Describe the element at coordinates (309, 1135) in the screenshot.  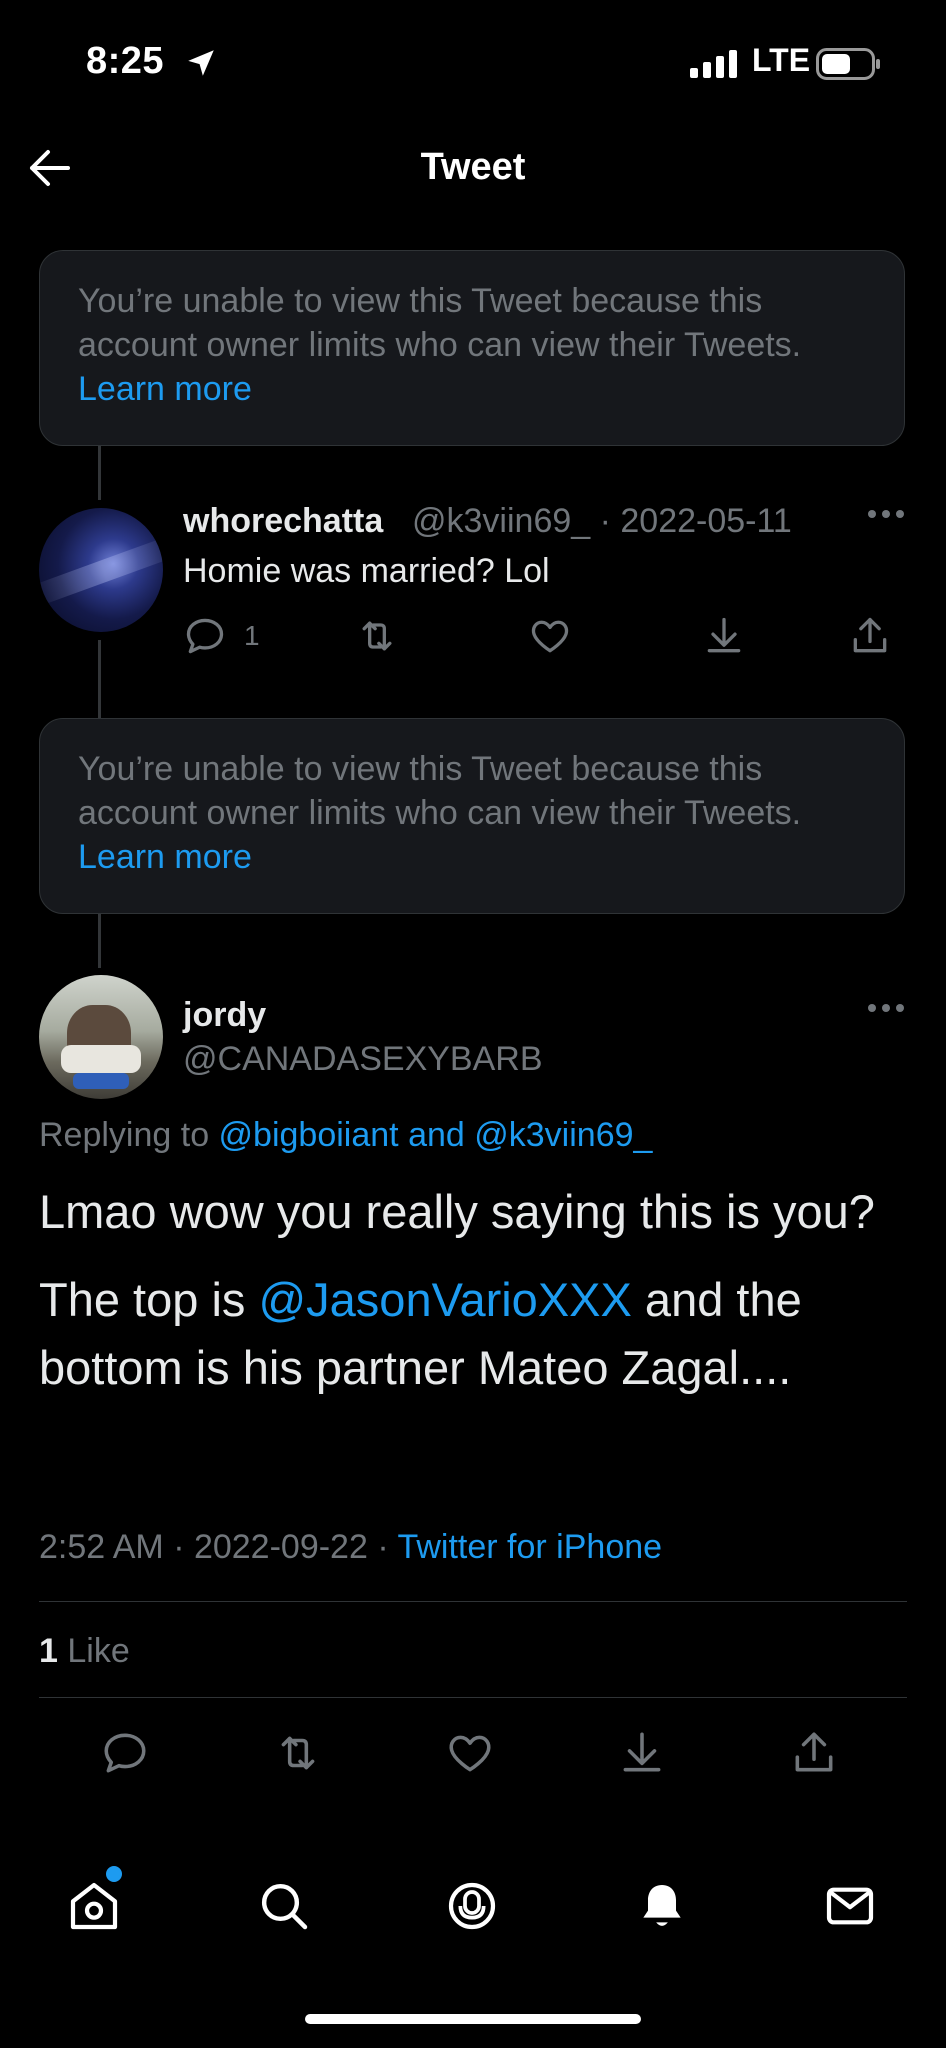
I see `mention-link: @bigboiiant` at that location.